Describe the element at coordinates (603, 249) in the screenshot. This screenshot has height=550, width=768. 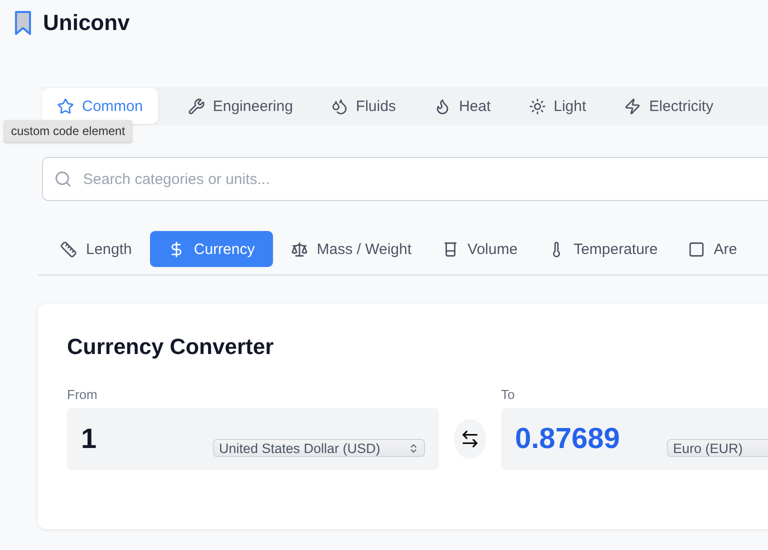
I see `unit-tab: Temperature` at that location.